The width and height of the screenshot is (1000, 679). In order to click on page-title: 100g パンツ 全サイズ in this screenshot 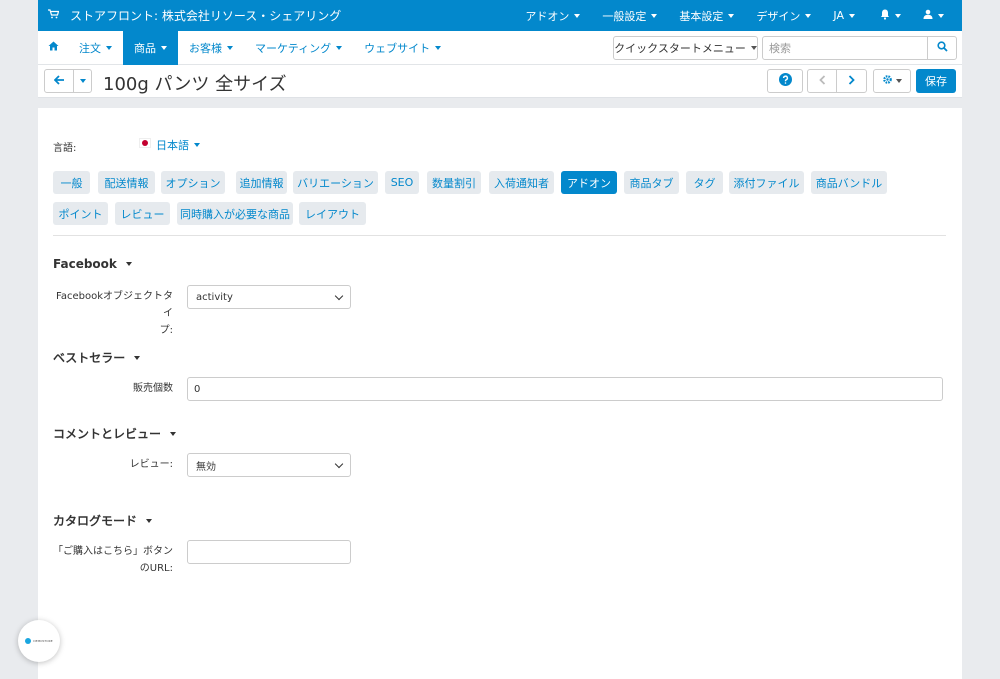, I will do `click(195, 84)`.